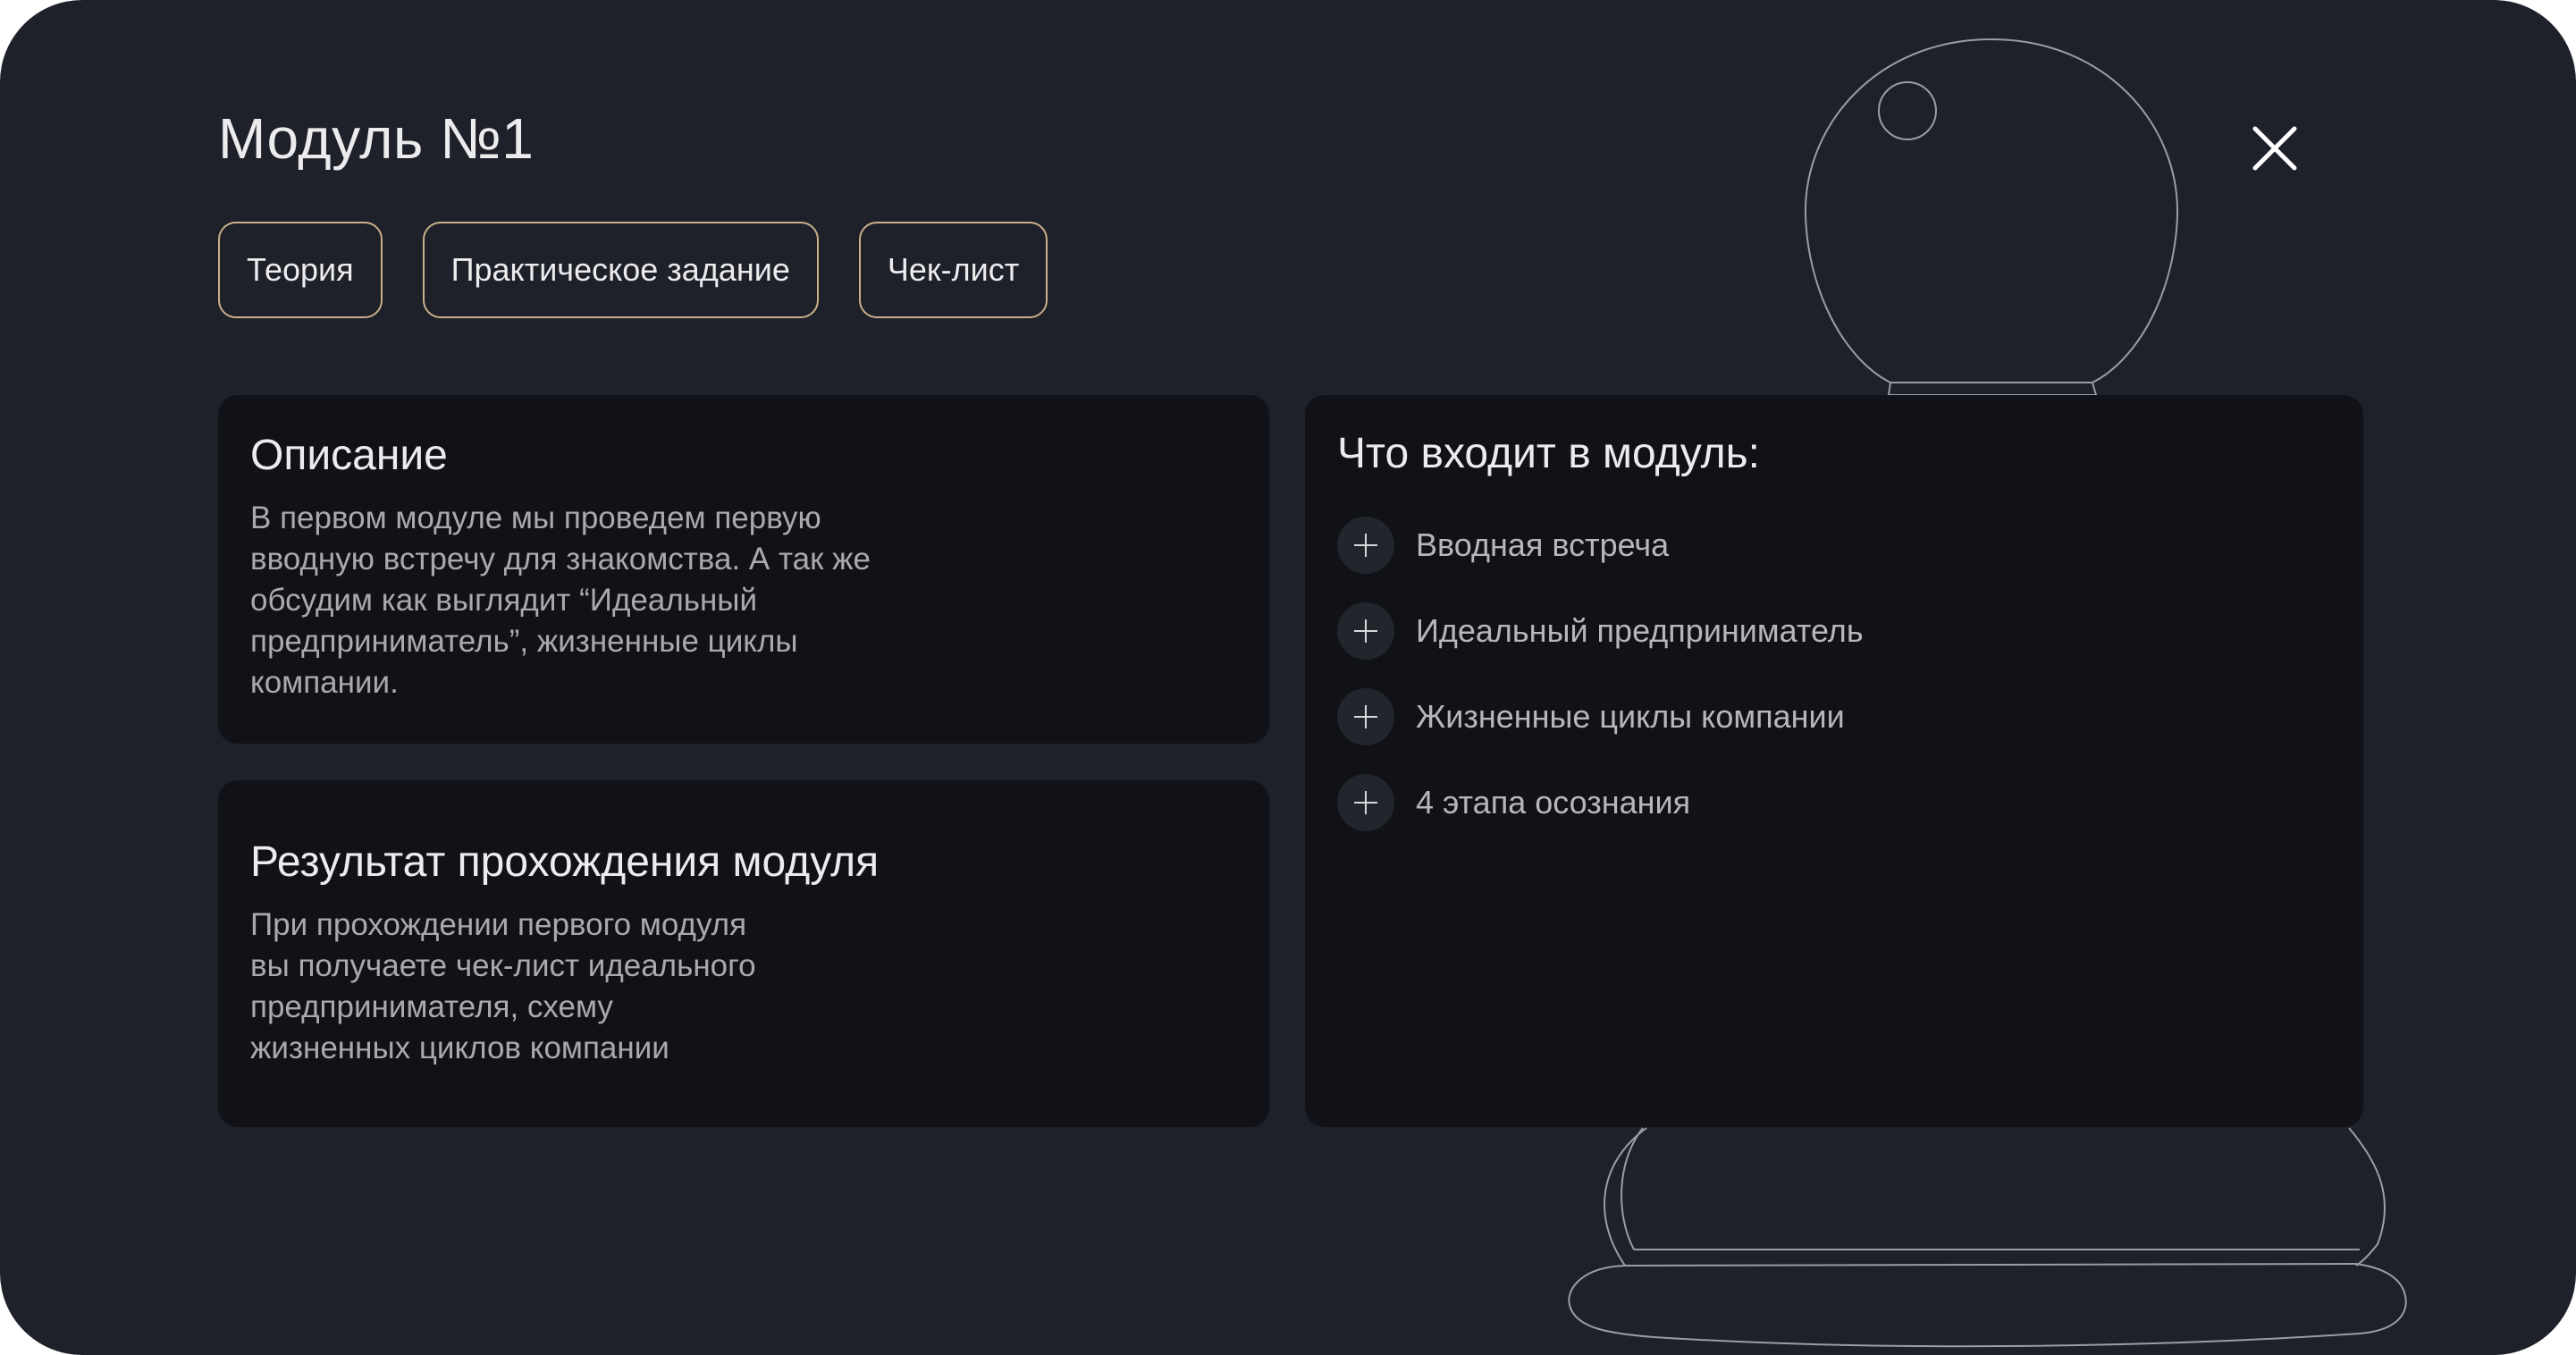 The width and height of the screenshot is (2576, 1355). Describe the element at coordinates (377, 138) in the screenshot. I see `module-title: Модуль №1` at that location.